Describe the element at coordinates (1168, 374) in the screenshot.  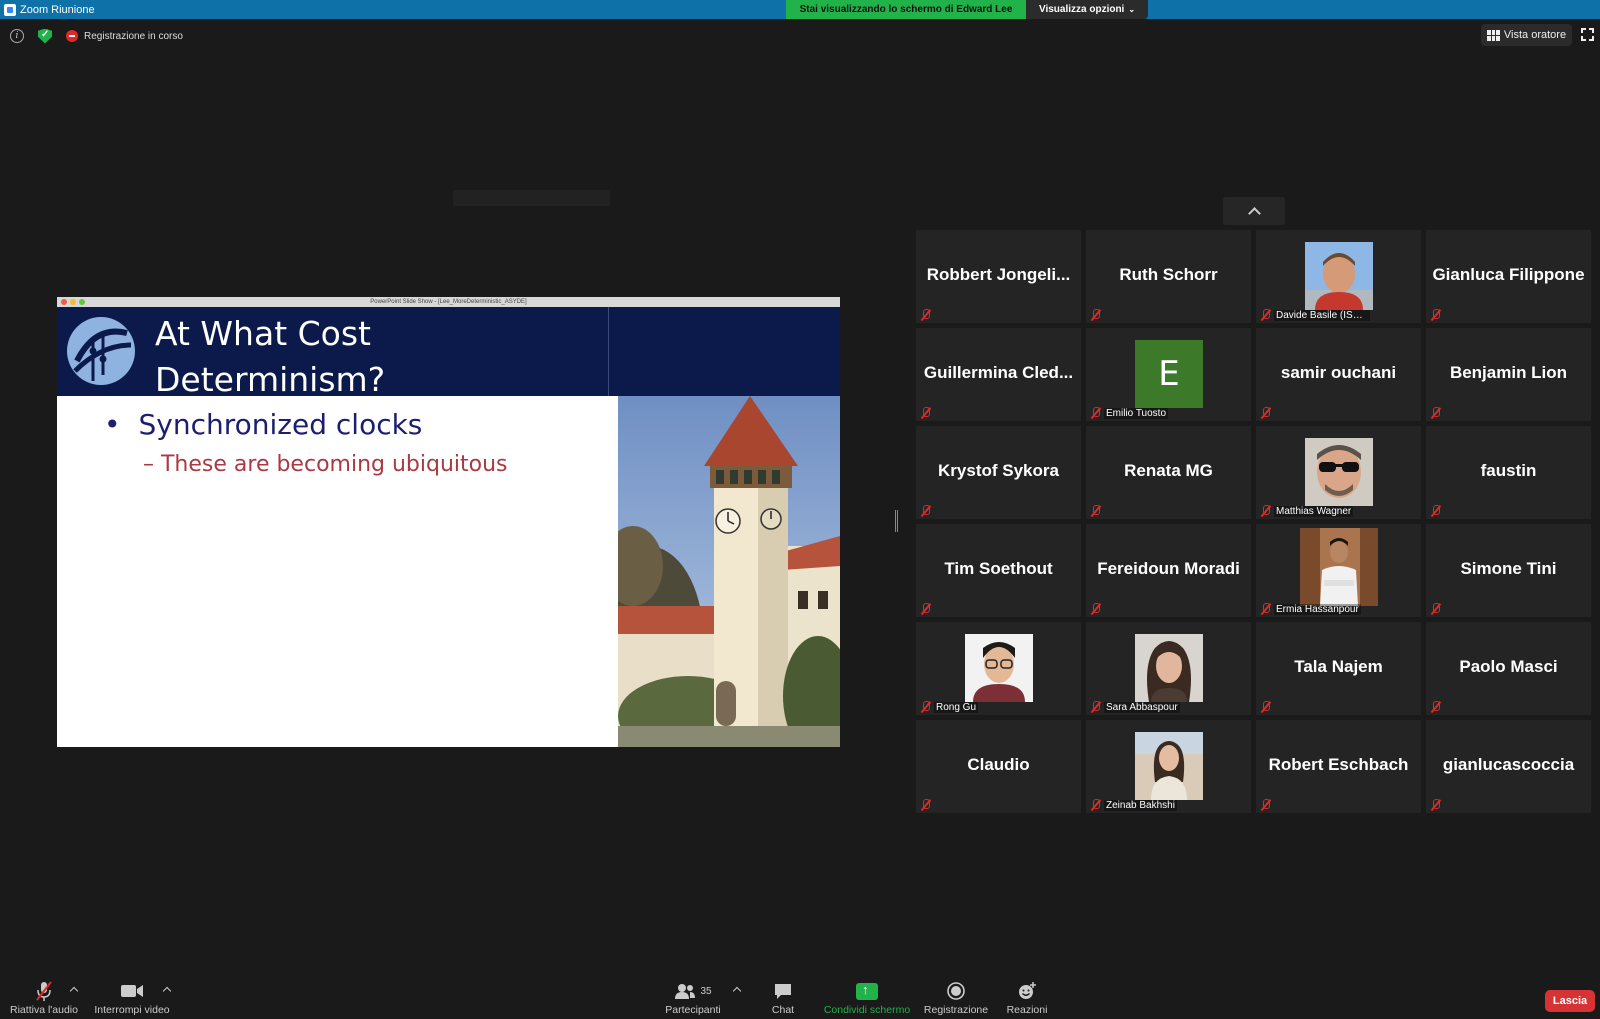
I see `participant-tile: E Emilio Tuosto` at that location.